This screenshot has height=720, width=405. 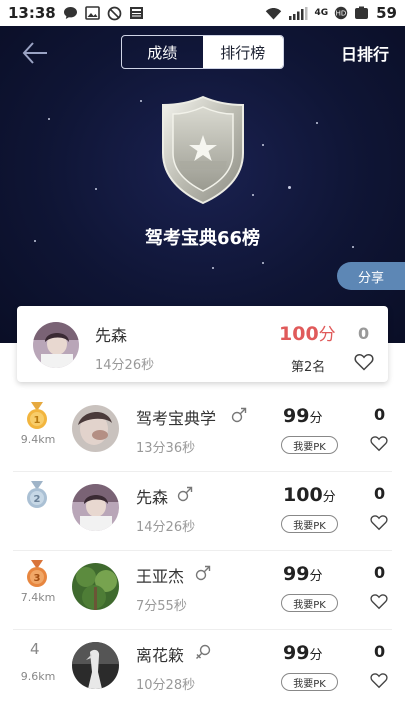 I want to click on gold-medal-icon: 1, so click(x=37, y=415).